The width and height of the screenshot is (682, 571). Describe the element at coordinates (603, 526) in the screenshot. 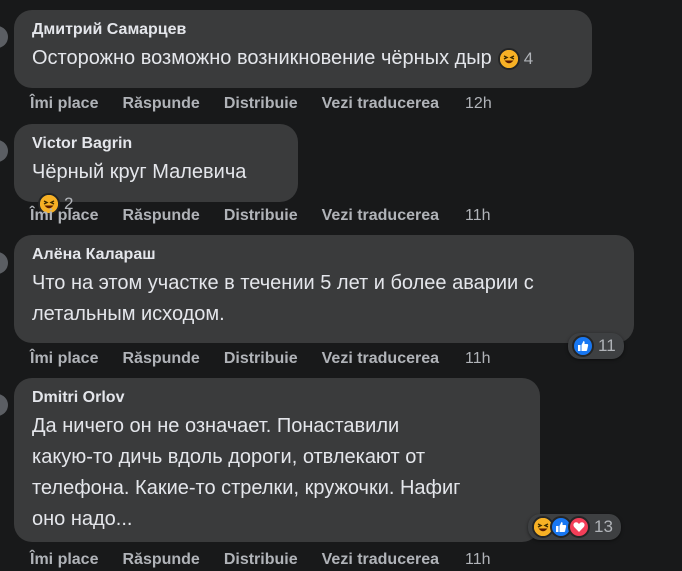

I see `reaction-count: 13` at that location.